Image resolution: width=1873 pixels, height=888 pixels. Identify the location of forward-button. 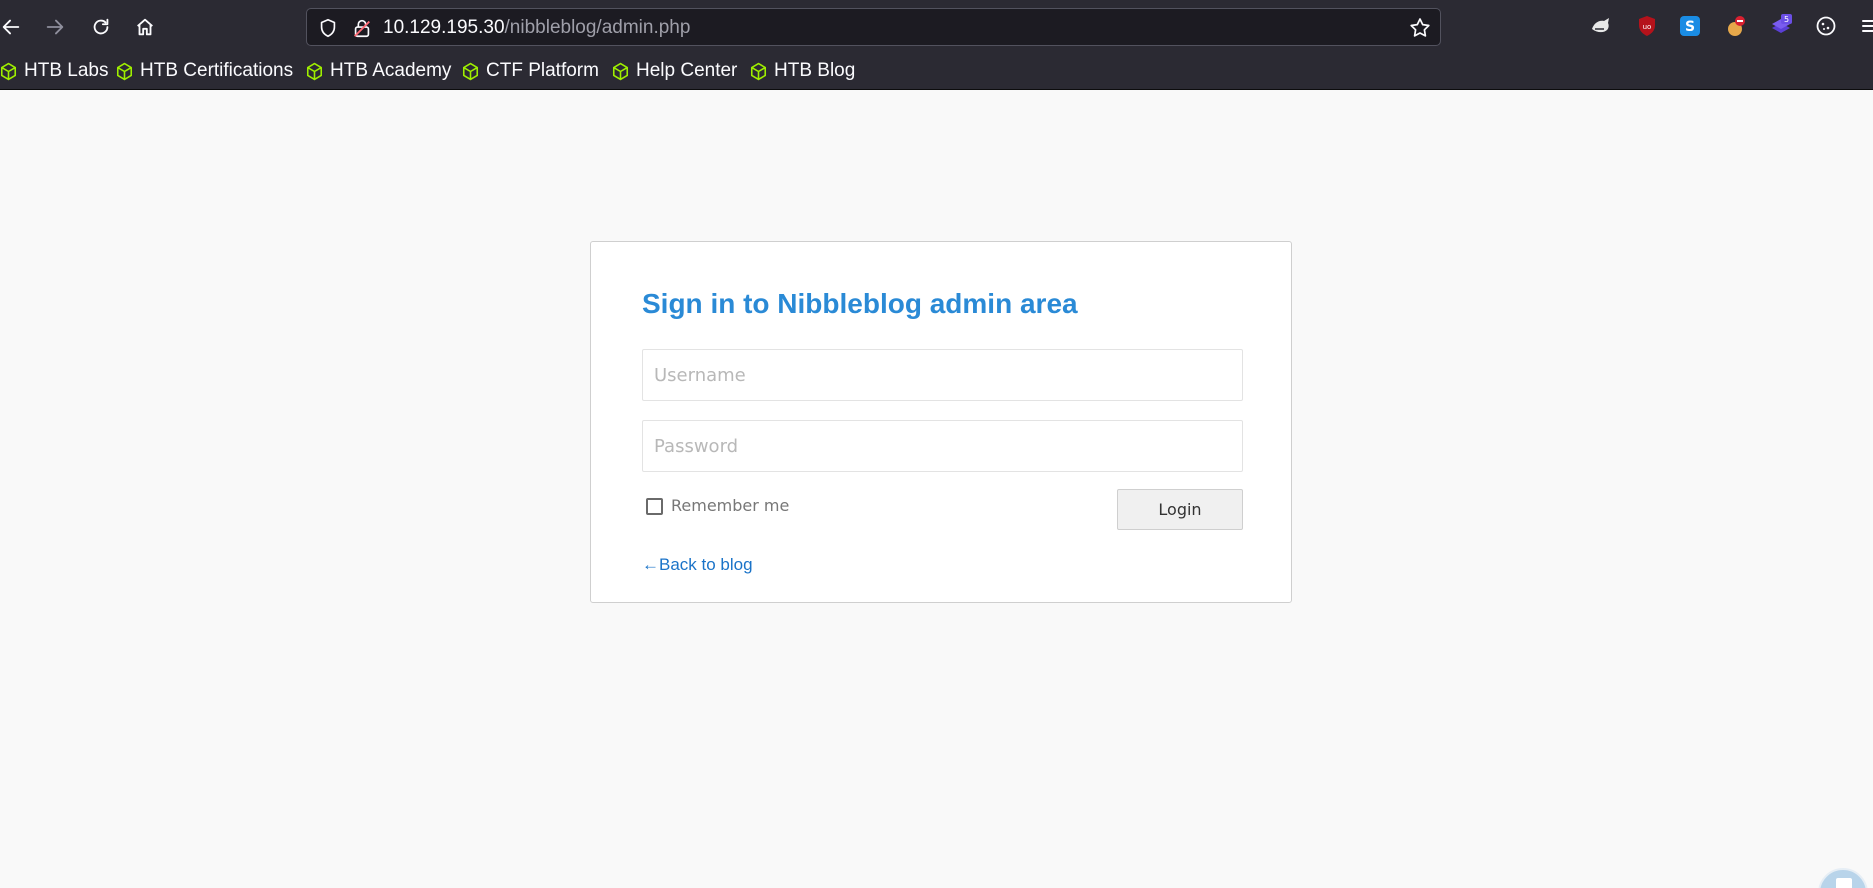
(55, 27).